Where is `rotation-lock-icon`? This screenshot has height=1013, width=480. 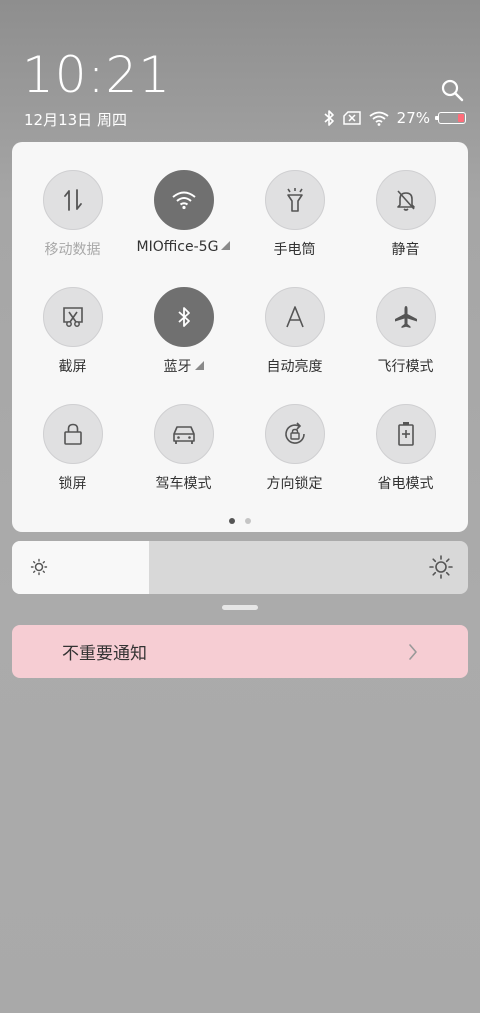
rotation-lock-icon is located at coordinates (294, 433).